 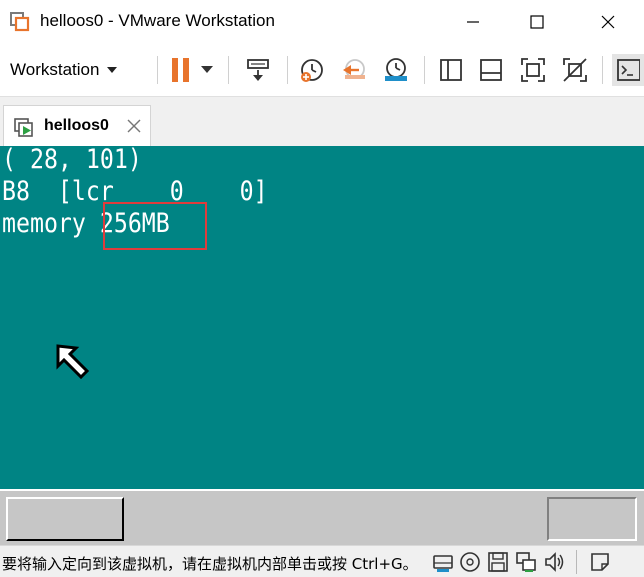 I want to click on floppy-icon, so click(x=498, y=562).